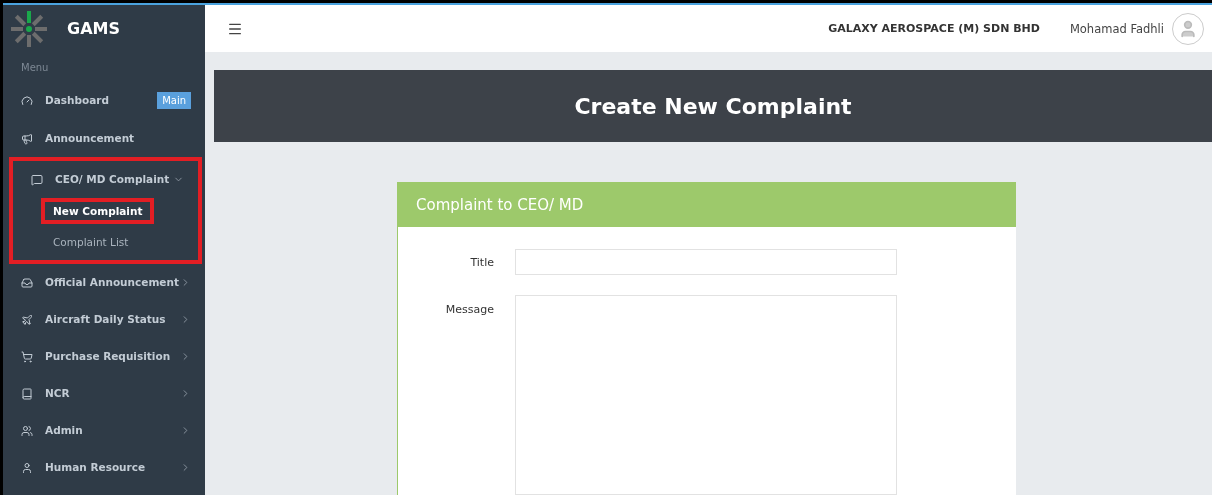  Describe the element at coordinates (27, 100) in the screenshot. I see `gauge-icon` at that location.